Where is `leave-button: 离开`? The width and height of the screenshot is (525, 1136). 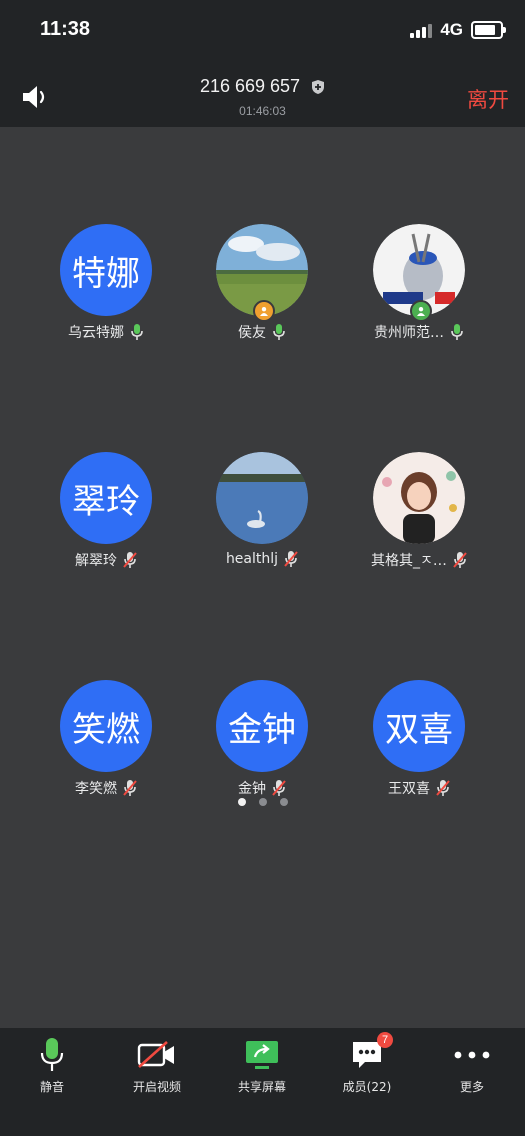
leave-button: 离开 is located at coordinates (488, 99).